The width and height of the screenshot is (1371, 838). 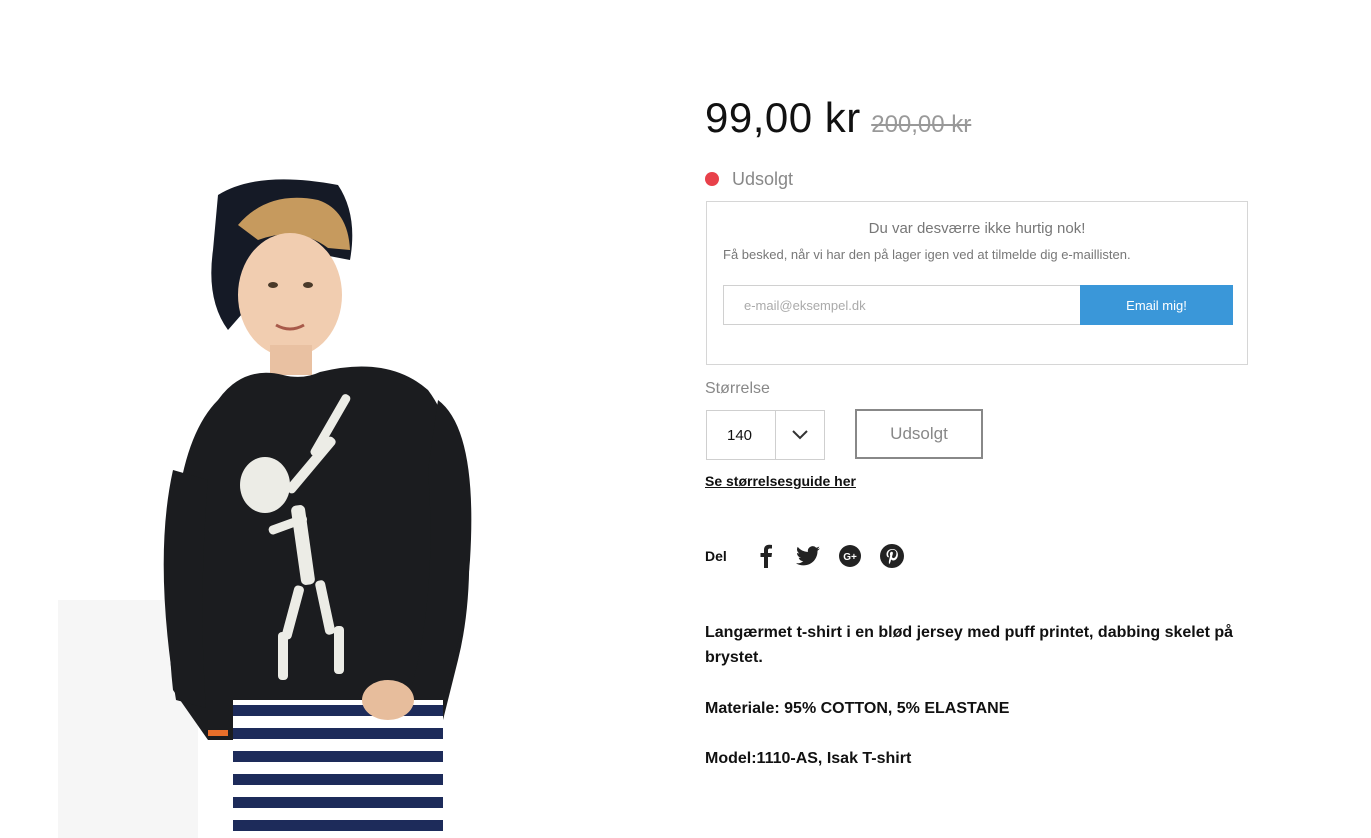 I want to click on soldout-button: Udsolgt, so click(x=919, y=434).